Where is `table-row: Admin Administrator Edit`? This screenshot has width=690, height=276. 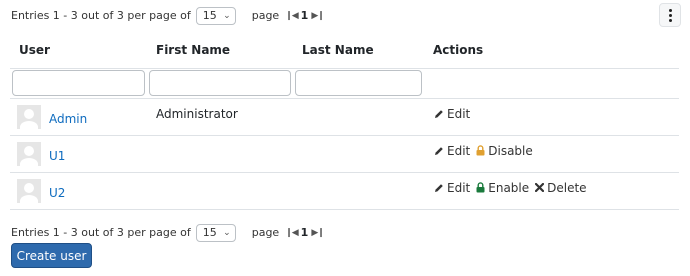 table-row: Admin Administrator Edit is located at coordinates (344, 117).